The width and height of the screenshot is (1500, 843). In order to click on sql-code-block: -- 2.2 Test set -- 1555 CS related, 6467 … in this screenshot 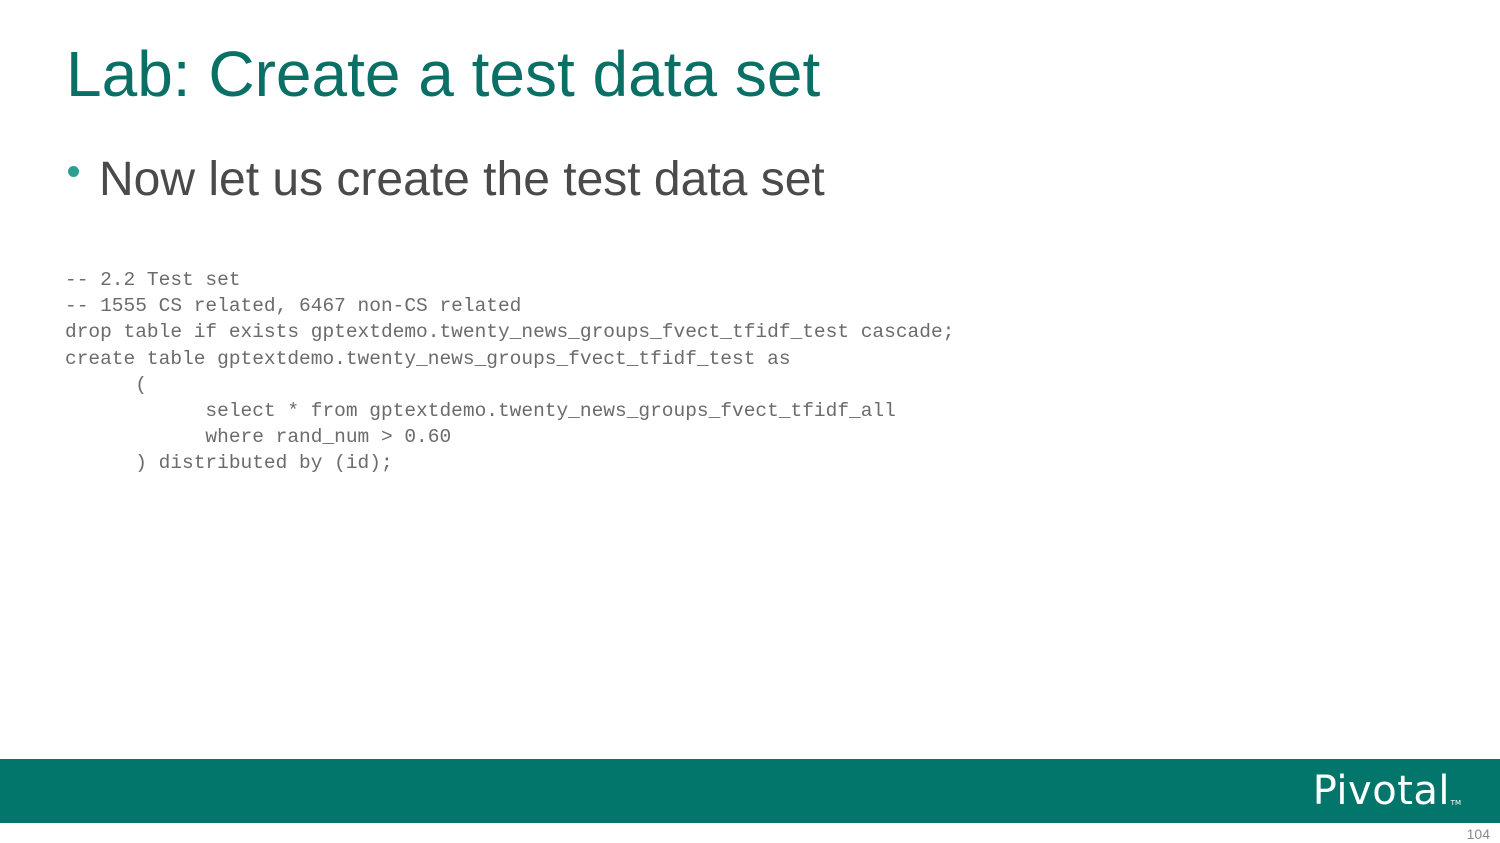, I will do `click(509, 372)`.